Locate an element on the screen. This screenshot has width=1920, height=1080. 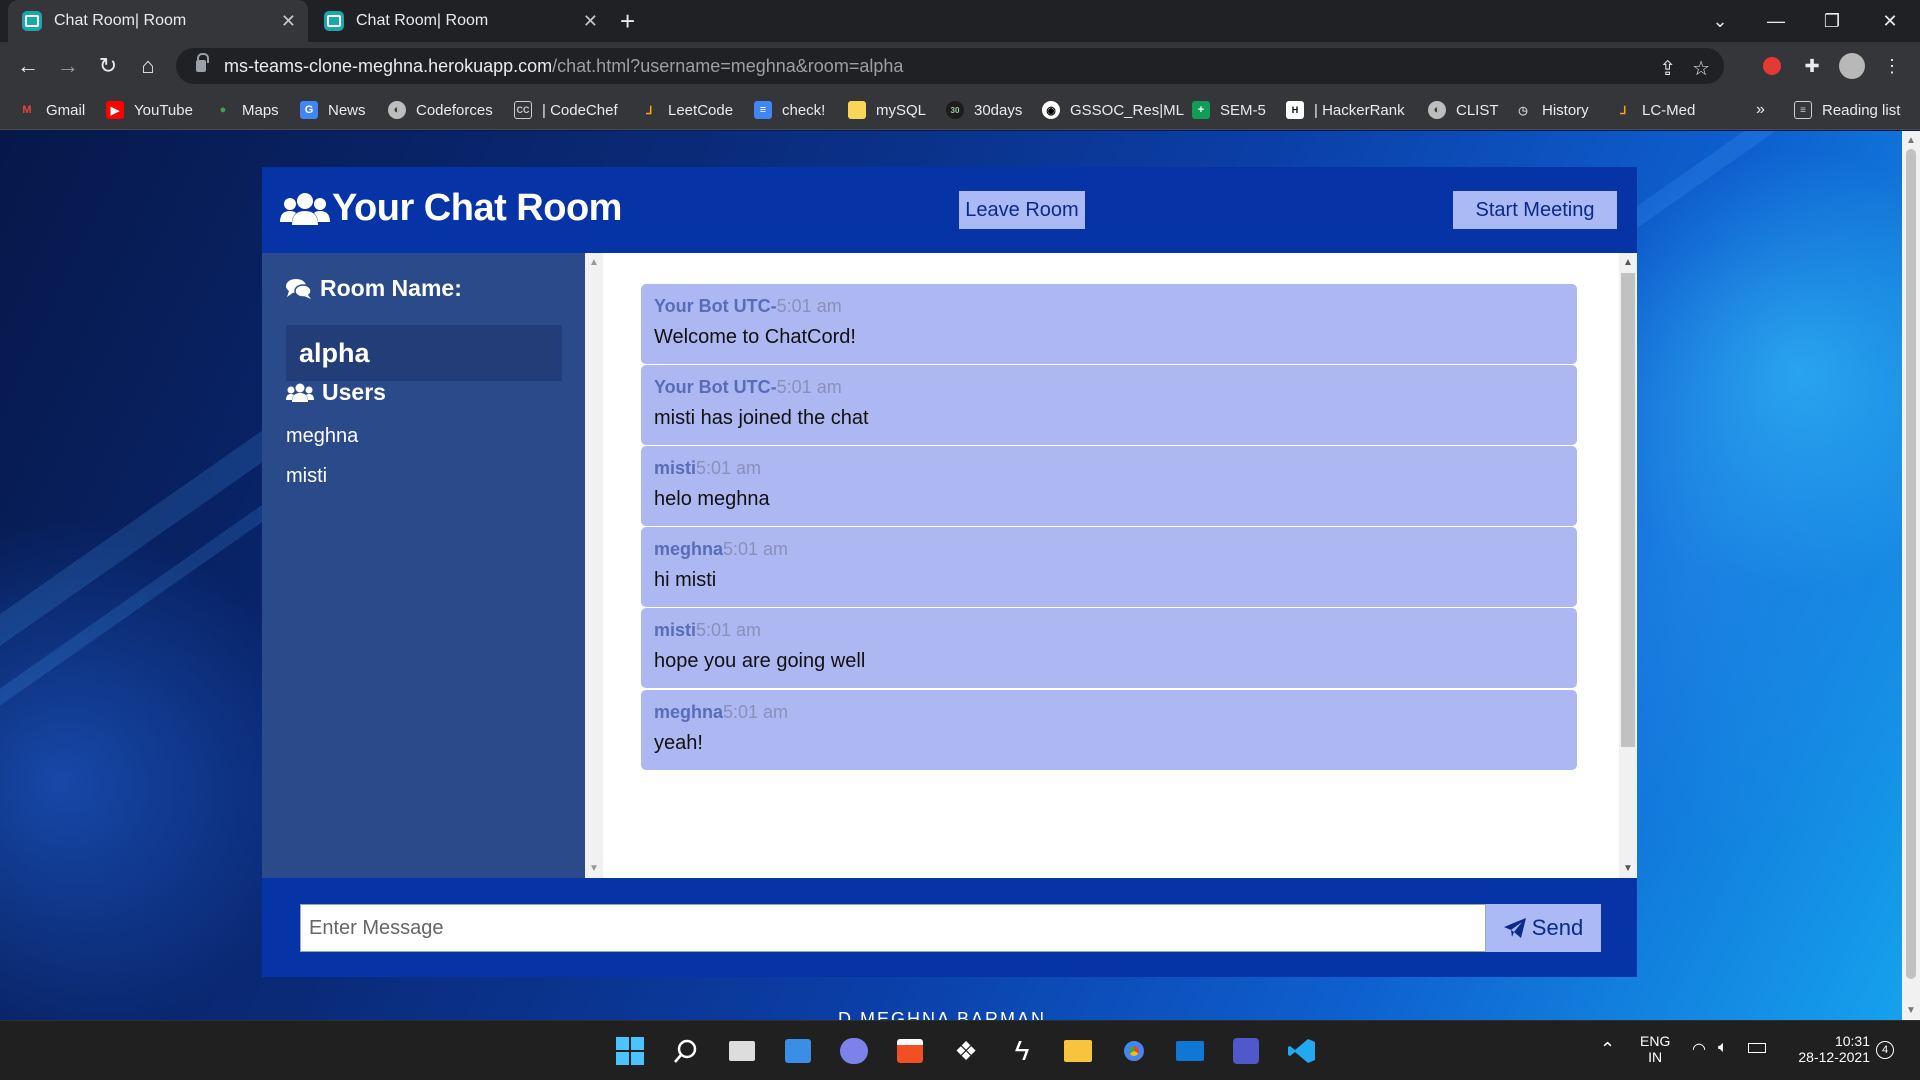
wifi-icon: ◠ is located at coordinates (1699, 1049).